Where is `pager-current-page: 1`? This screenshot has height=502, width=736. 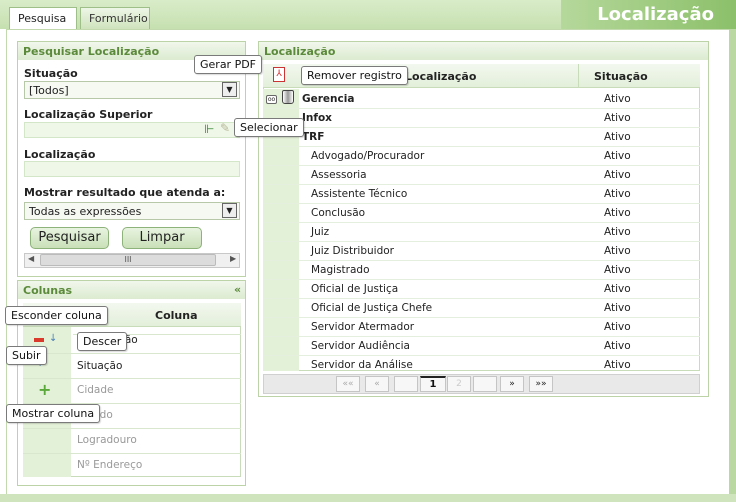 pager-current-page: 1 is located at coordinates (433, 384).